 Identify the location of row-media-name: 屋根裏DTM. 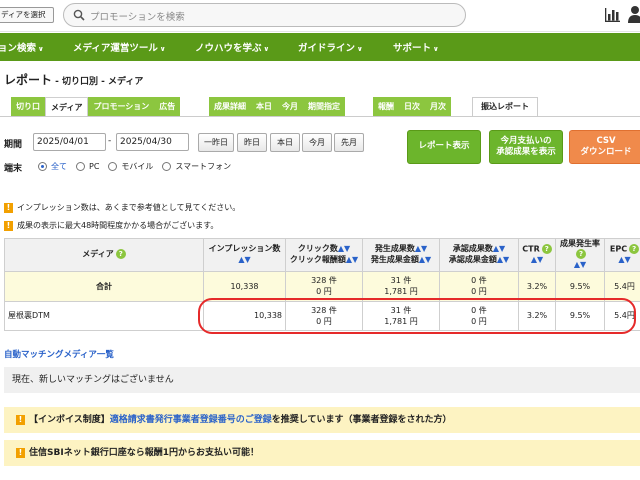
(104, 315).